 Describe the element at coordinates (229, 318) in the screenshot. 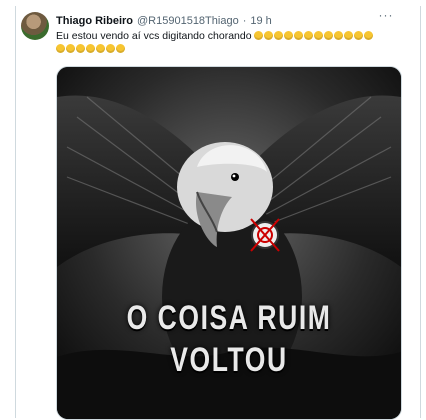

I see `image-caption-line-1: O COISA RUIM` at that location.